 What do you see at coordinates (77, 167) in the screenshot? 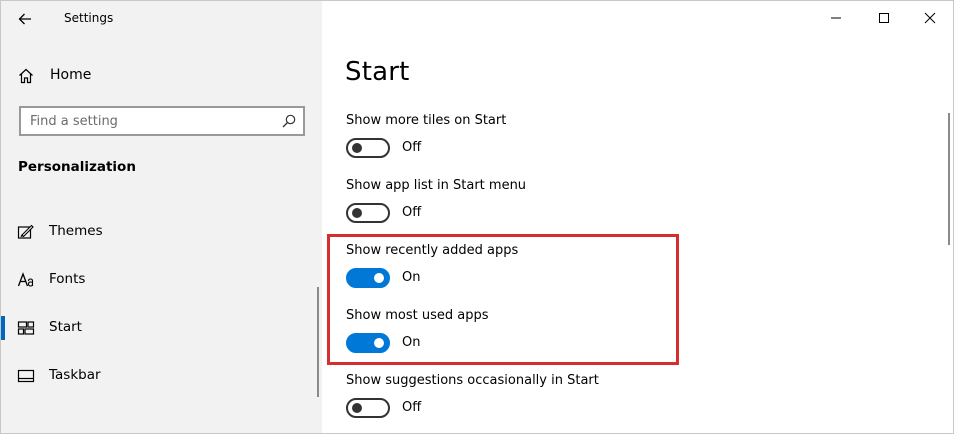
I see `section-heading: Personalization` at bounding box center [77, 167].